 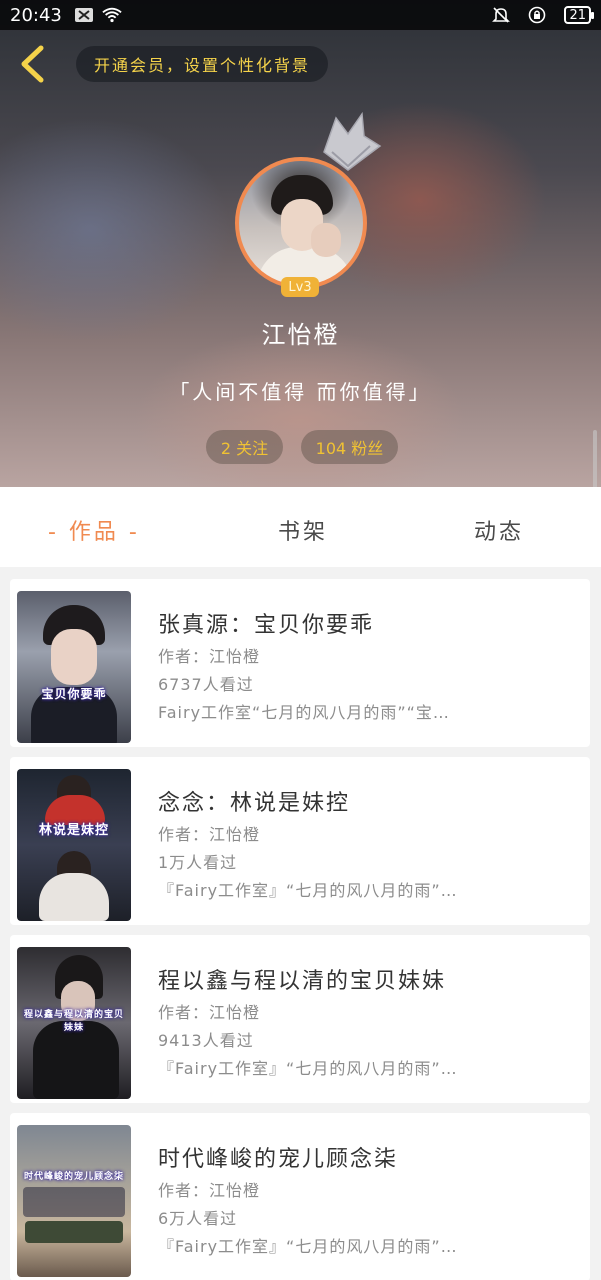 I want to click on avatar, so click(x=301, y=223).